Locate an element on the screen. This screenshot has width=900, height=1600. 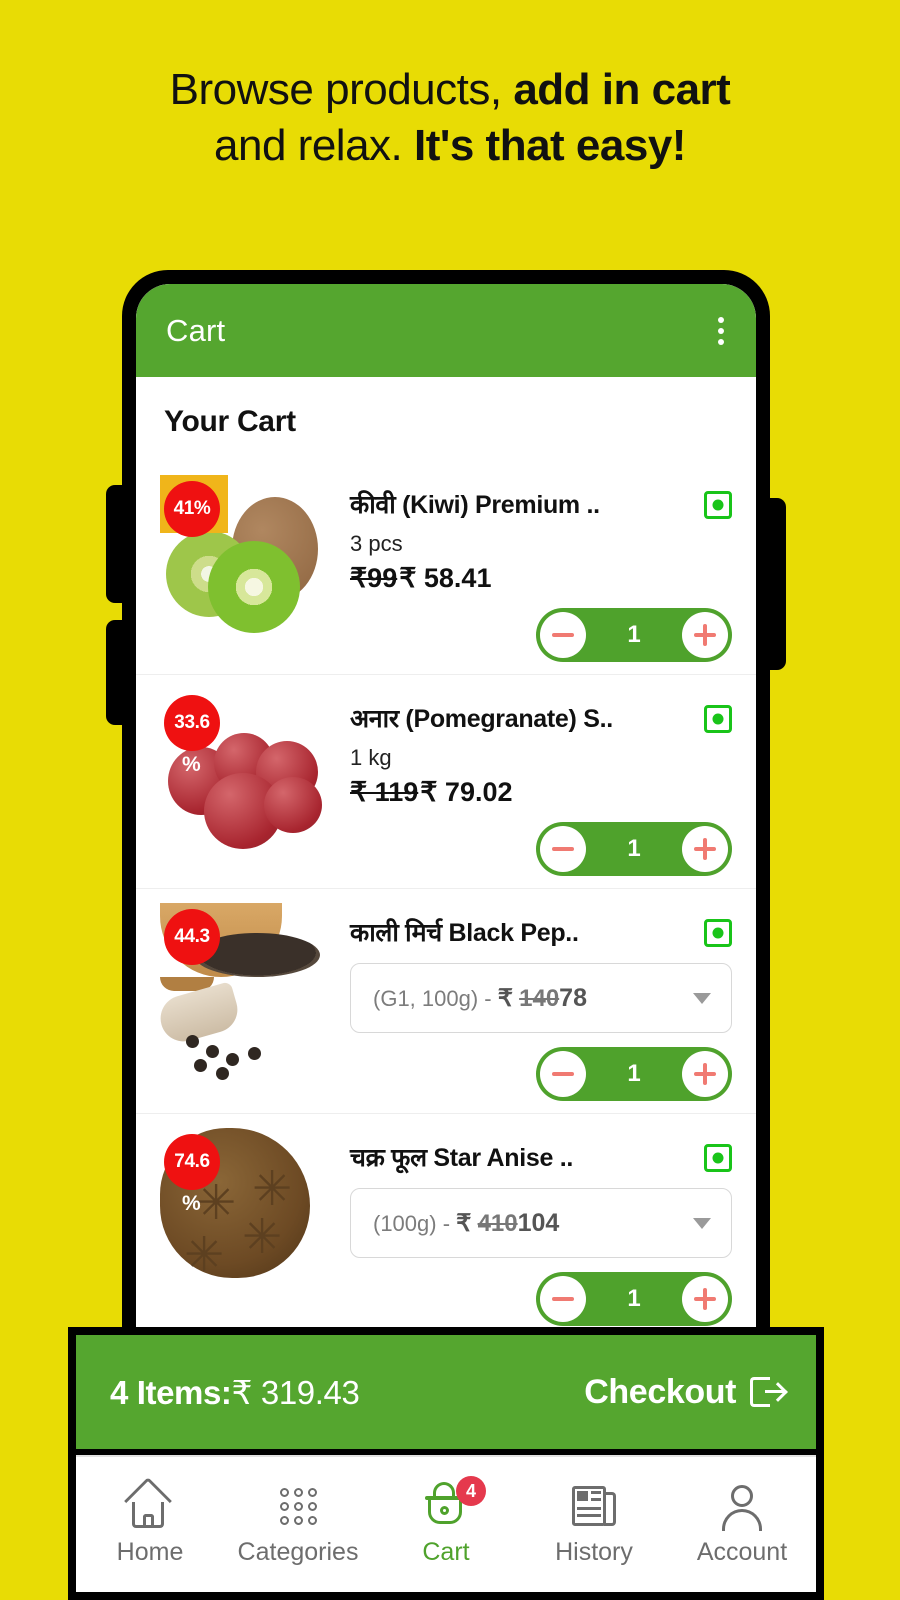
chevron-down-icon is located at coordinates (702, 1223).